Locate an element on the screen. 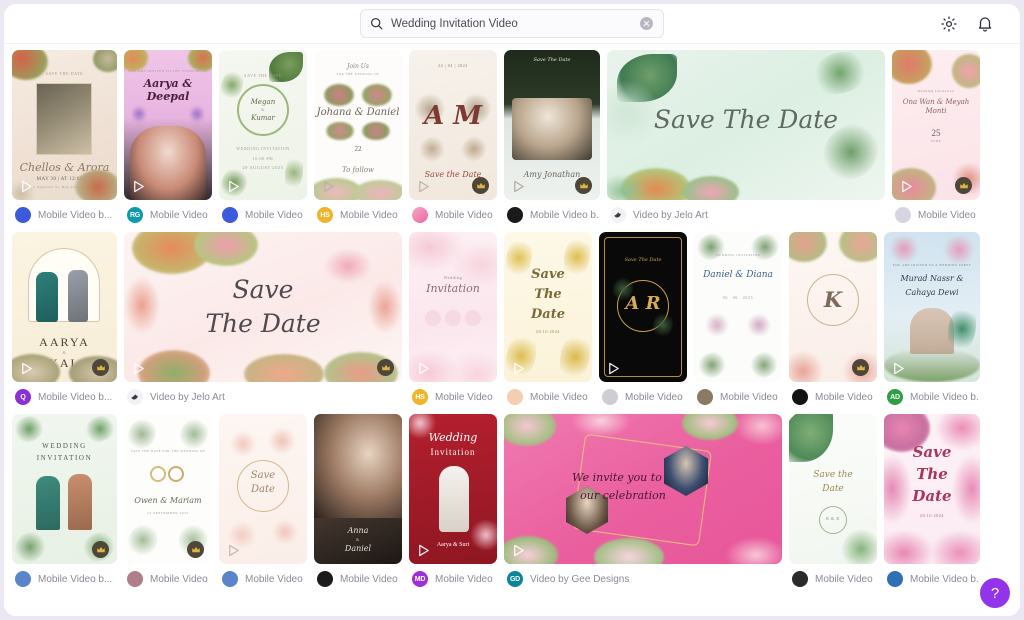 The width and height of the screenshot is (1024, 620). card-line: To follow is located at coordinates (358, 170).